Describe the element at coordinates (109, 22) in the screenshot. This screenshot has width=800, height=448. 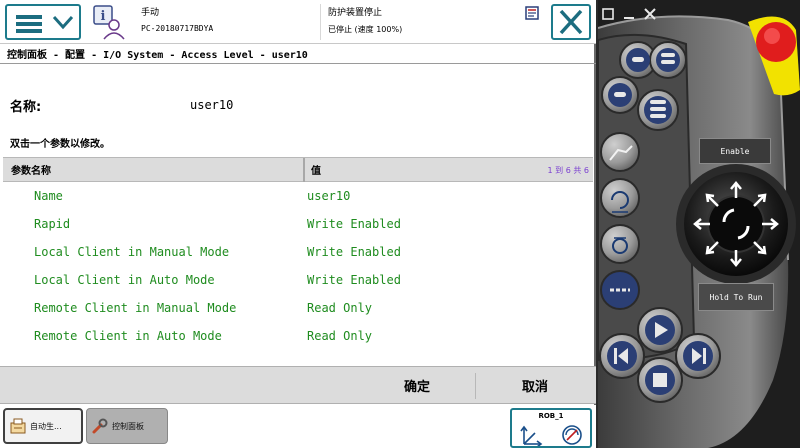
I see `operator-info-icon: i` at that location.